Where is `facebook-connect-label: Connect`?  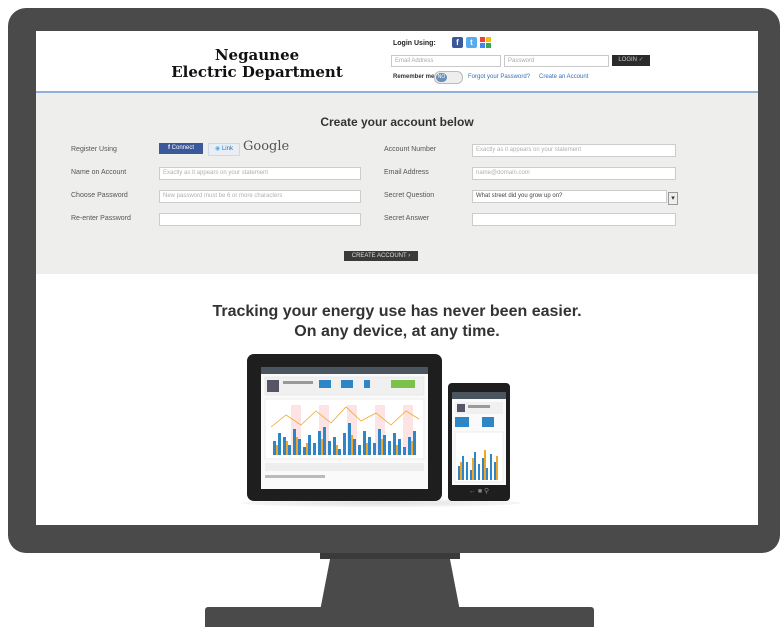 facebook-connect-label: Connect is located at coordinates (183, 148).